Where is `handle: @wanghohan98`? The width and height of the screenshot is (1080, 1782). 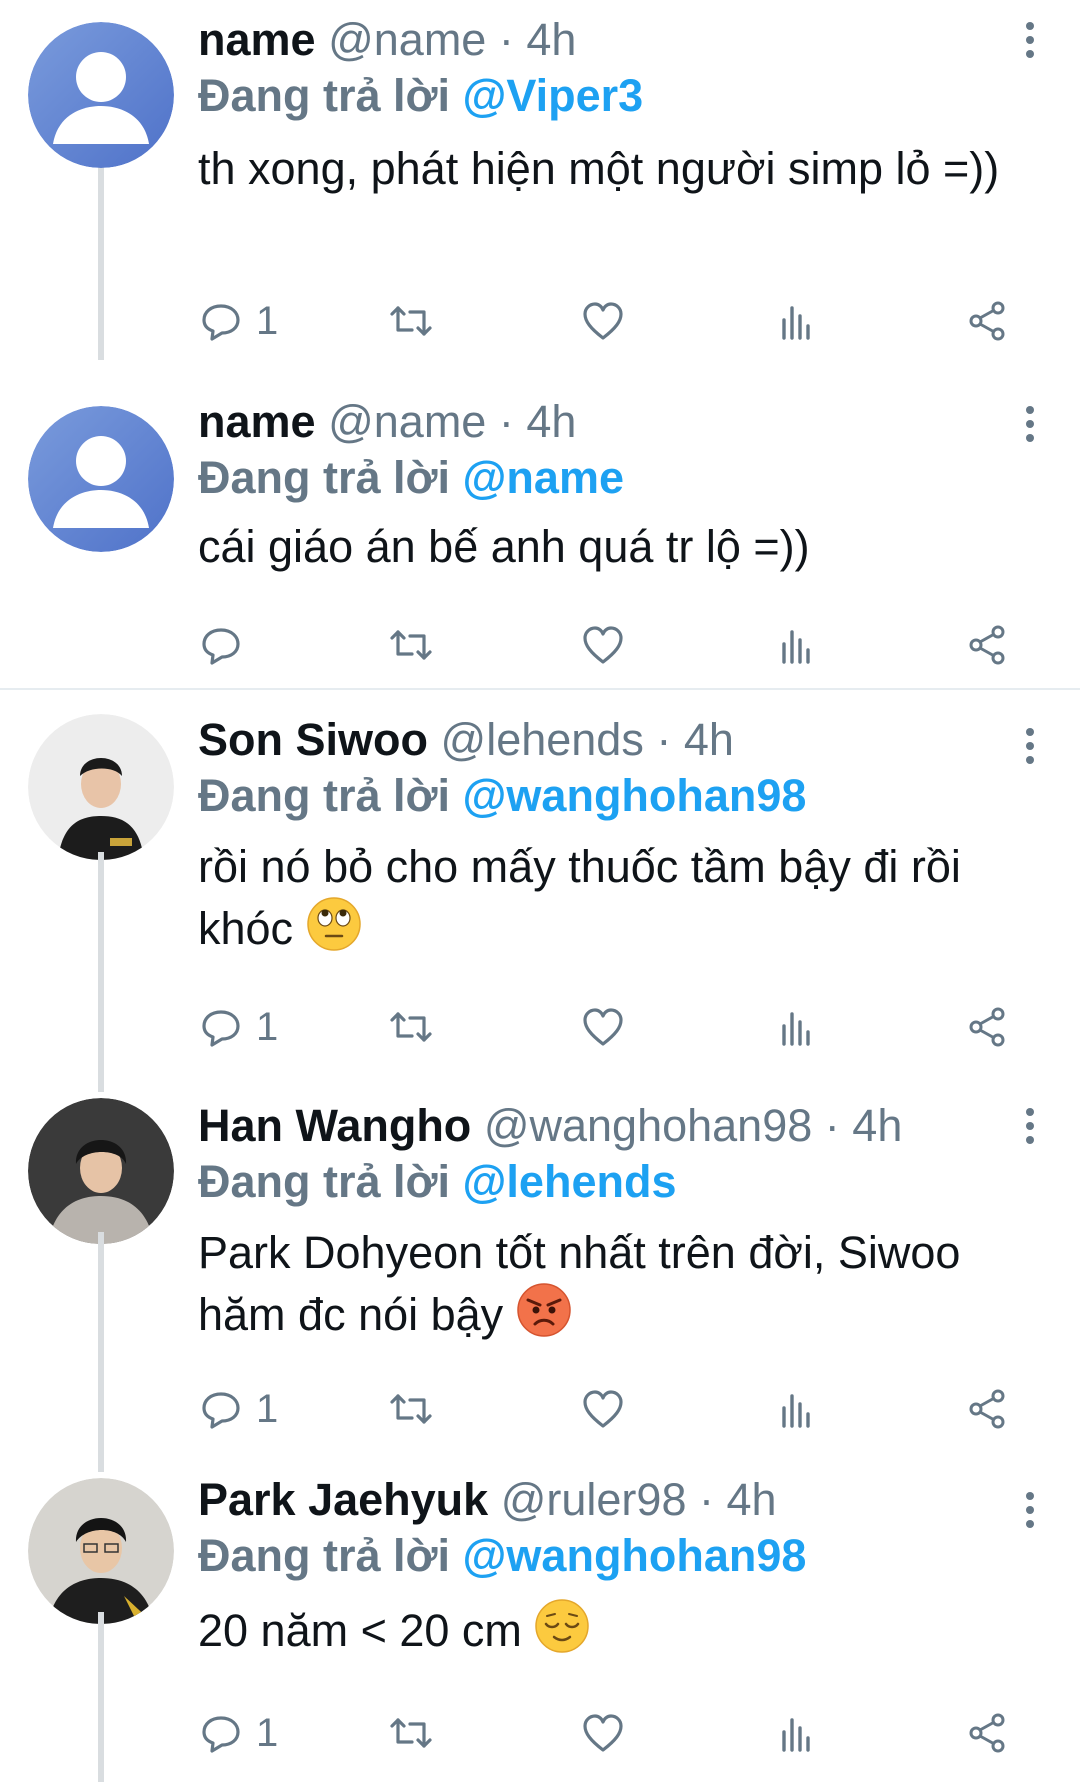
handle: @wanghohan98 is located at coordinates (648, 1125).